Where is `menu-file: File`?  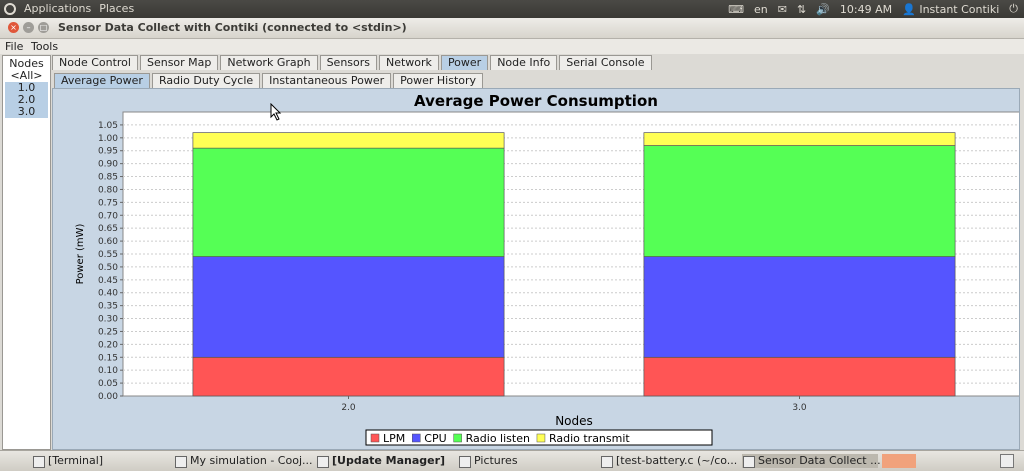 menu-file: File is located at coordinates (14, 46).